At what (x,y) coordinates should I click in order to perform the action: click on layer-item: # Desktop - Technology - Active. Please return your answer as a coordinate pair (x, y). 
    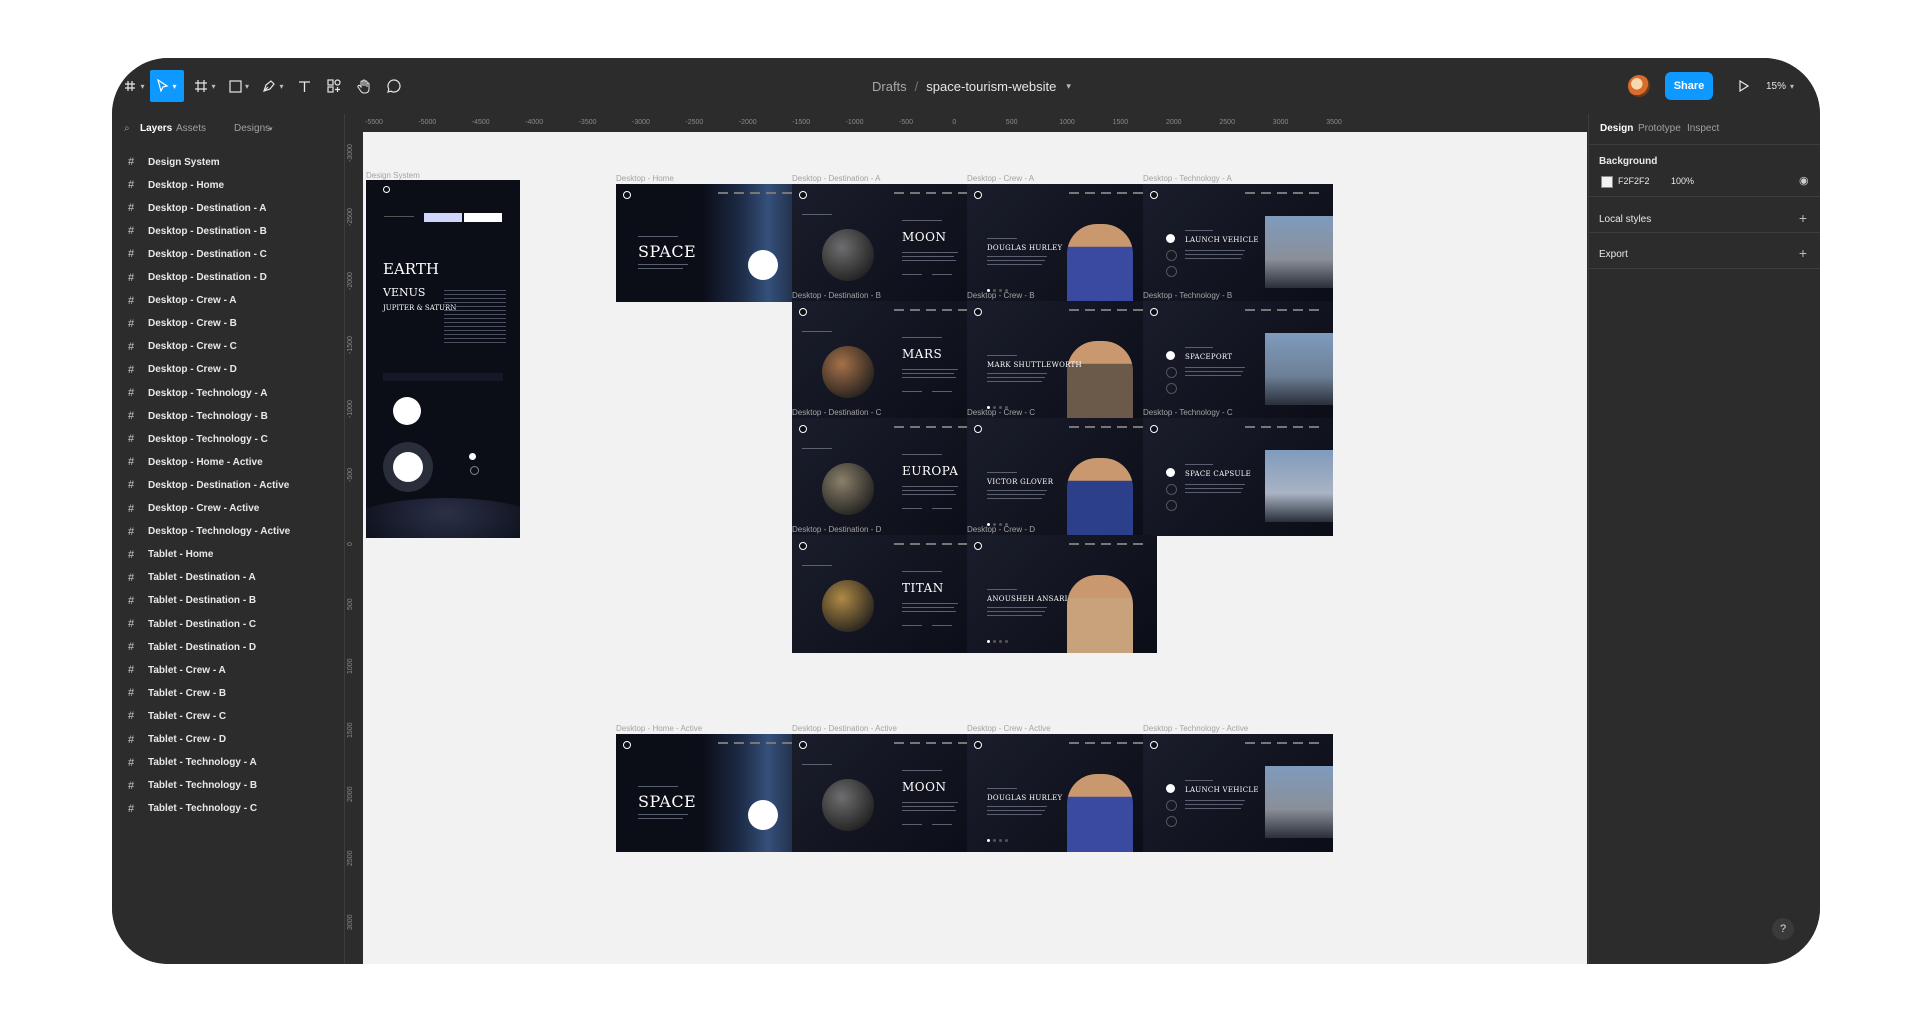
    Looking at the image, I should click on (228, 532).